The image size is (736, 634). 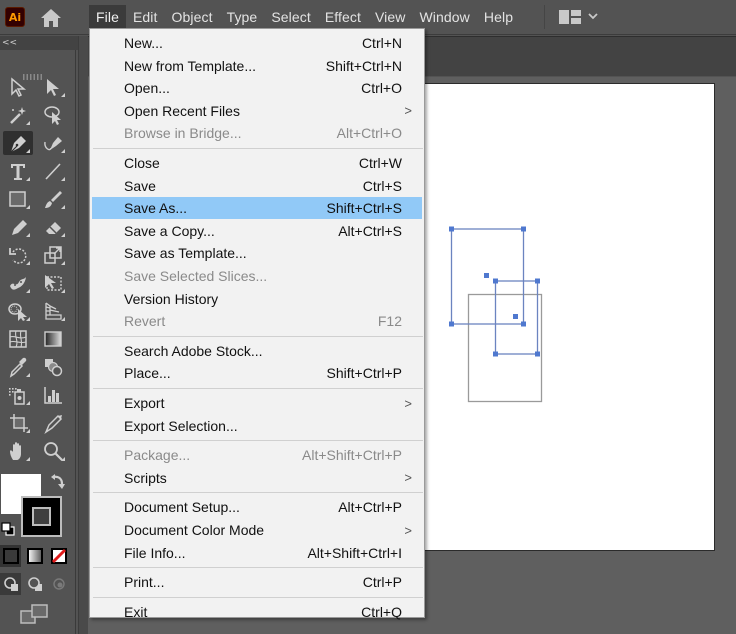 What do you see at coordinates (39, 43) in the screenshot?
I see `toolbar-header: <<` at bounding box center [39, 43].